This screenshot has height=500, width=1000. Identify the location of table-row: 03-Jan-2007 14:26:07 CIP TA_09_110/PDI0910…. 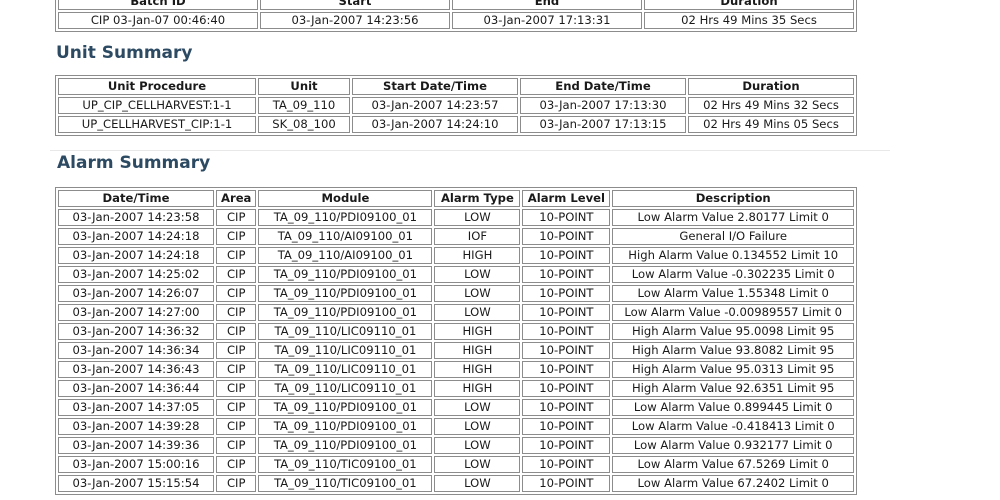
(456, 293).